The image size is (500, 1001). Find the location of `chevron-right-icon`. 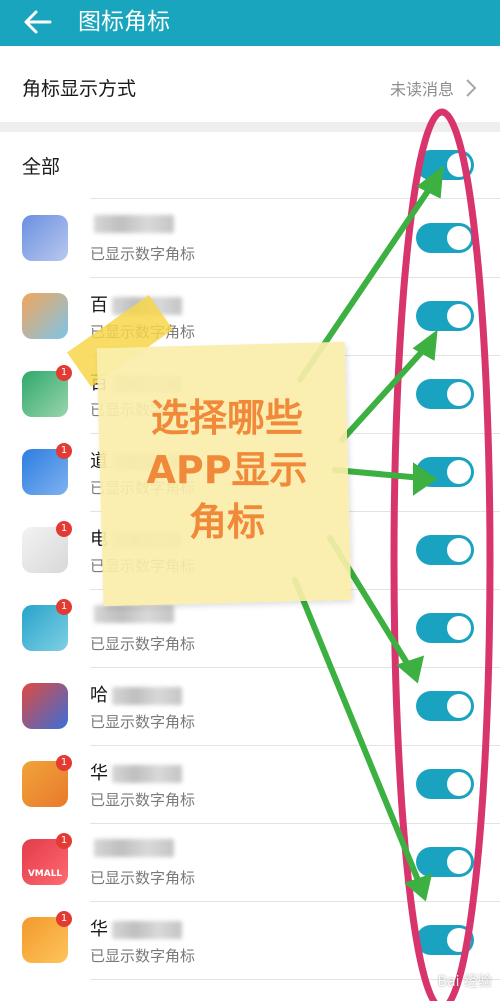

chevron-right-icon is located at coordinates (471, 88).